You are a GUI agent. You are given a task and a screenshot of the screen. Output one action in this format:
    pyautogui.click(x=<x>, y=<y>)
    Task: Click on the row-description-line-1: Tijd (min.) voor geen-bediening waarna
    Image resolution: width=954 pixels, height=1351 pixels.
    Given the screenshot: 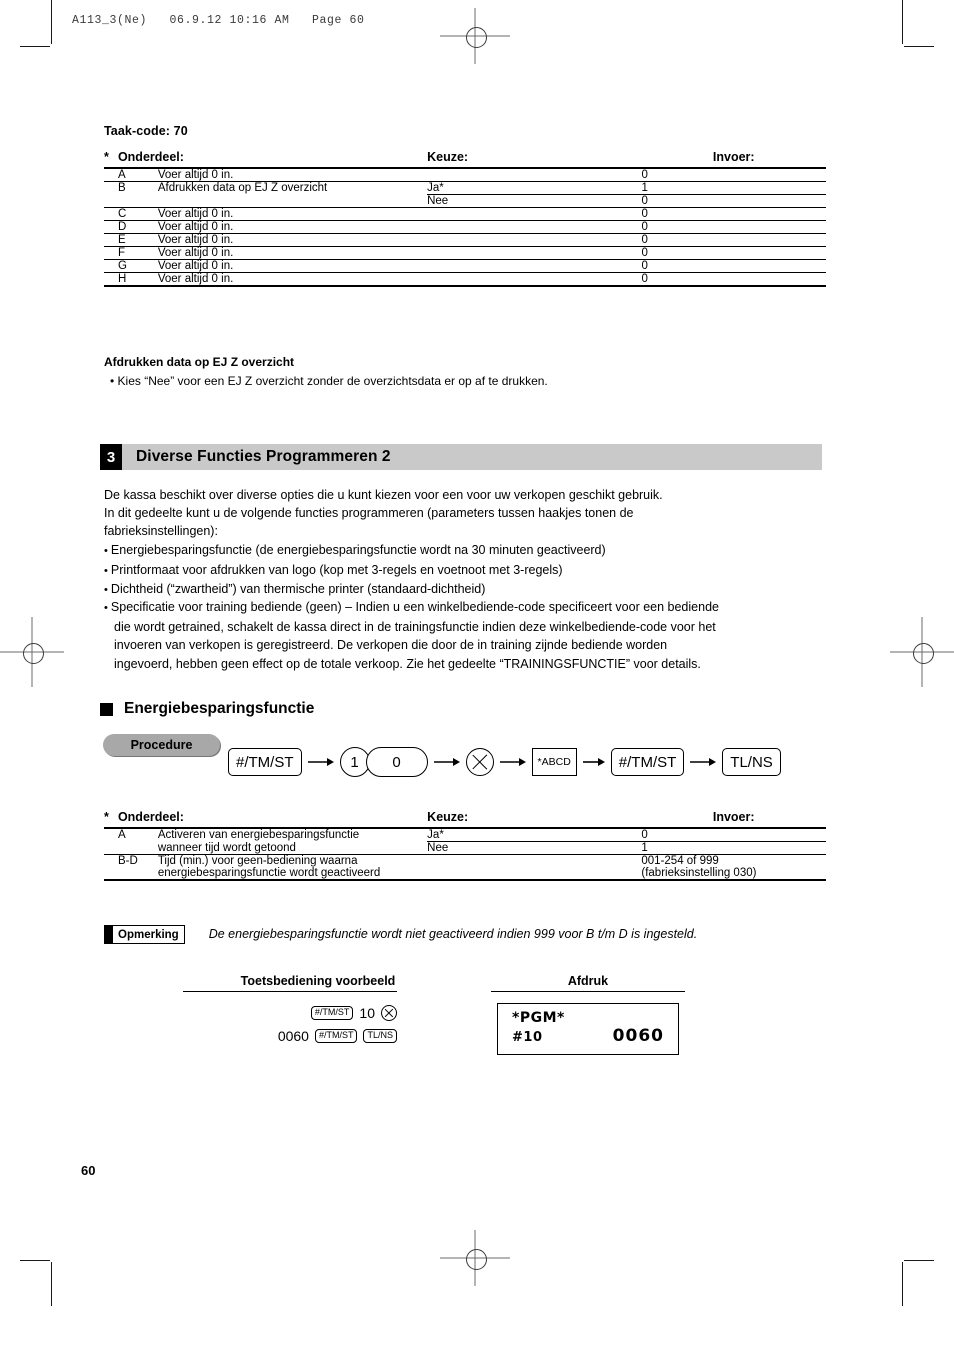 What is the action you would take?
    pyautogui.click(x=292, y=860)
    